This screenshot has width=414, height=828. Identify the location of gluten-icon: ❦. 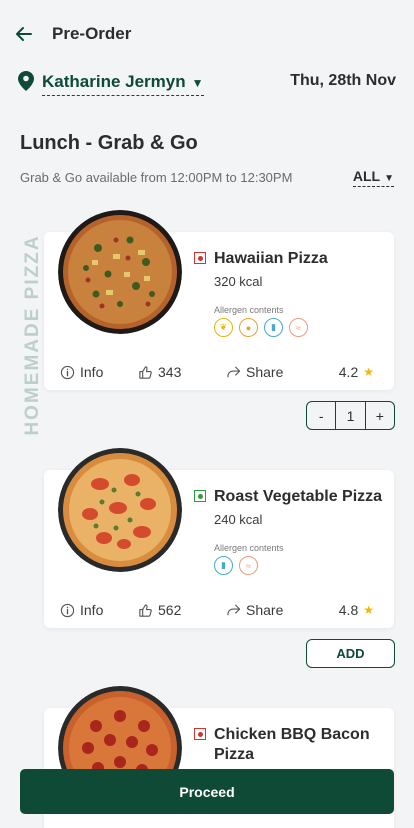
(223, 327).